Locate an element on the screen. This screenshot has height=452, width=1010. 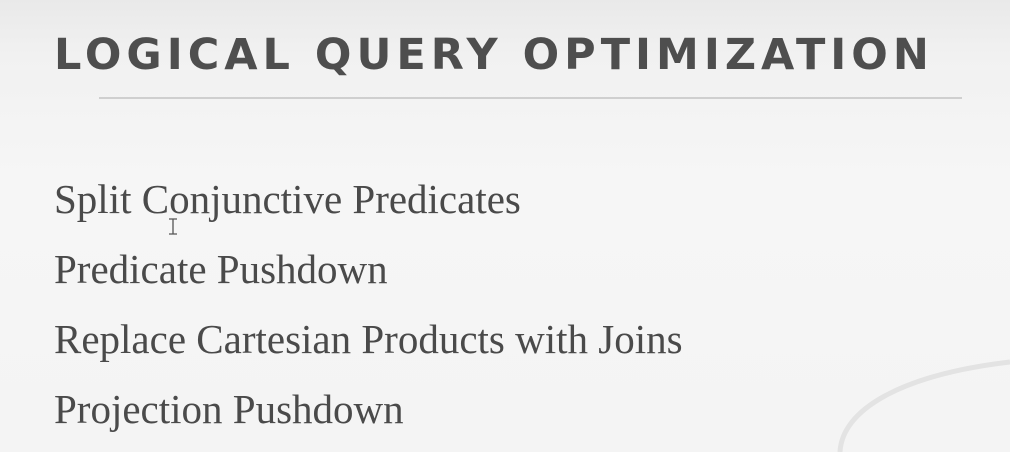
list-item-predicate-pushdown: Predicate Pushdown is located at coordinates (221, 269).